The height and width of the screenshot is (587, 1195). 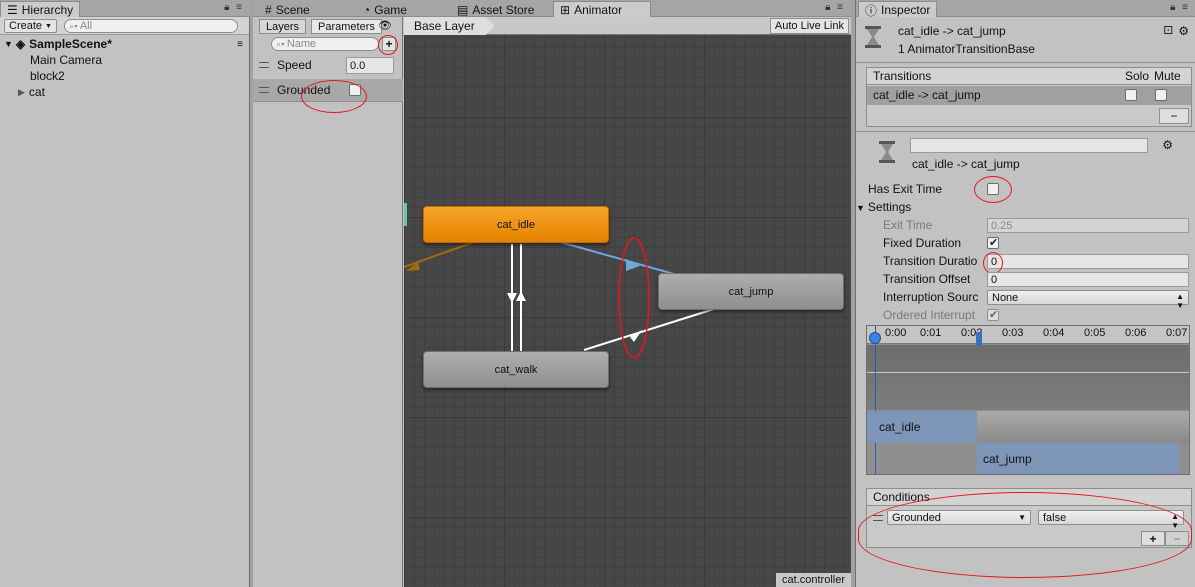 I want to click on tab-game: ◔ Game, so click(x=385, y=9).